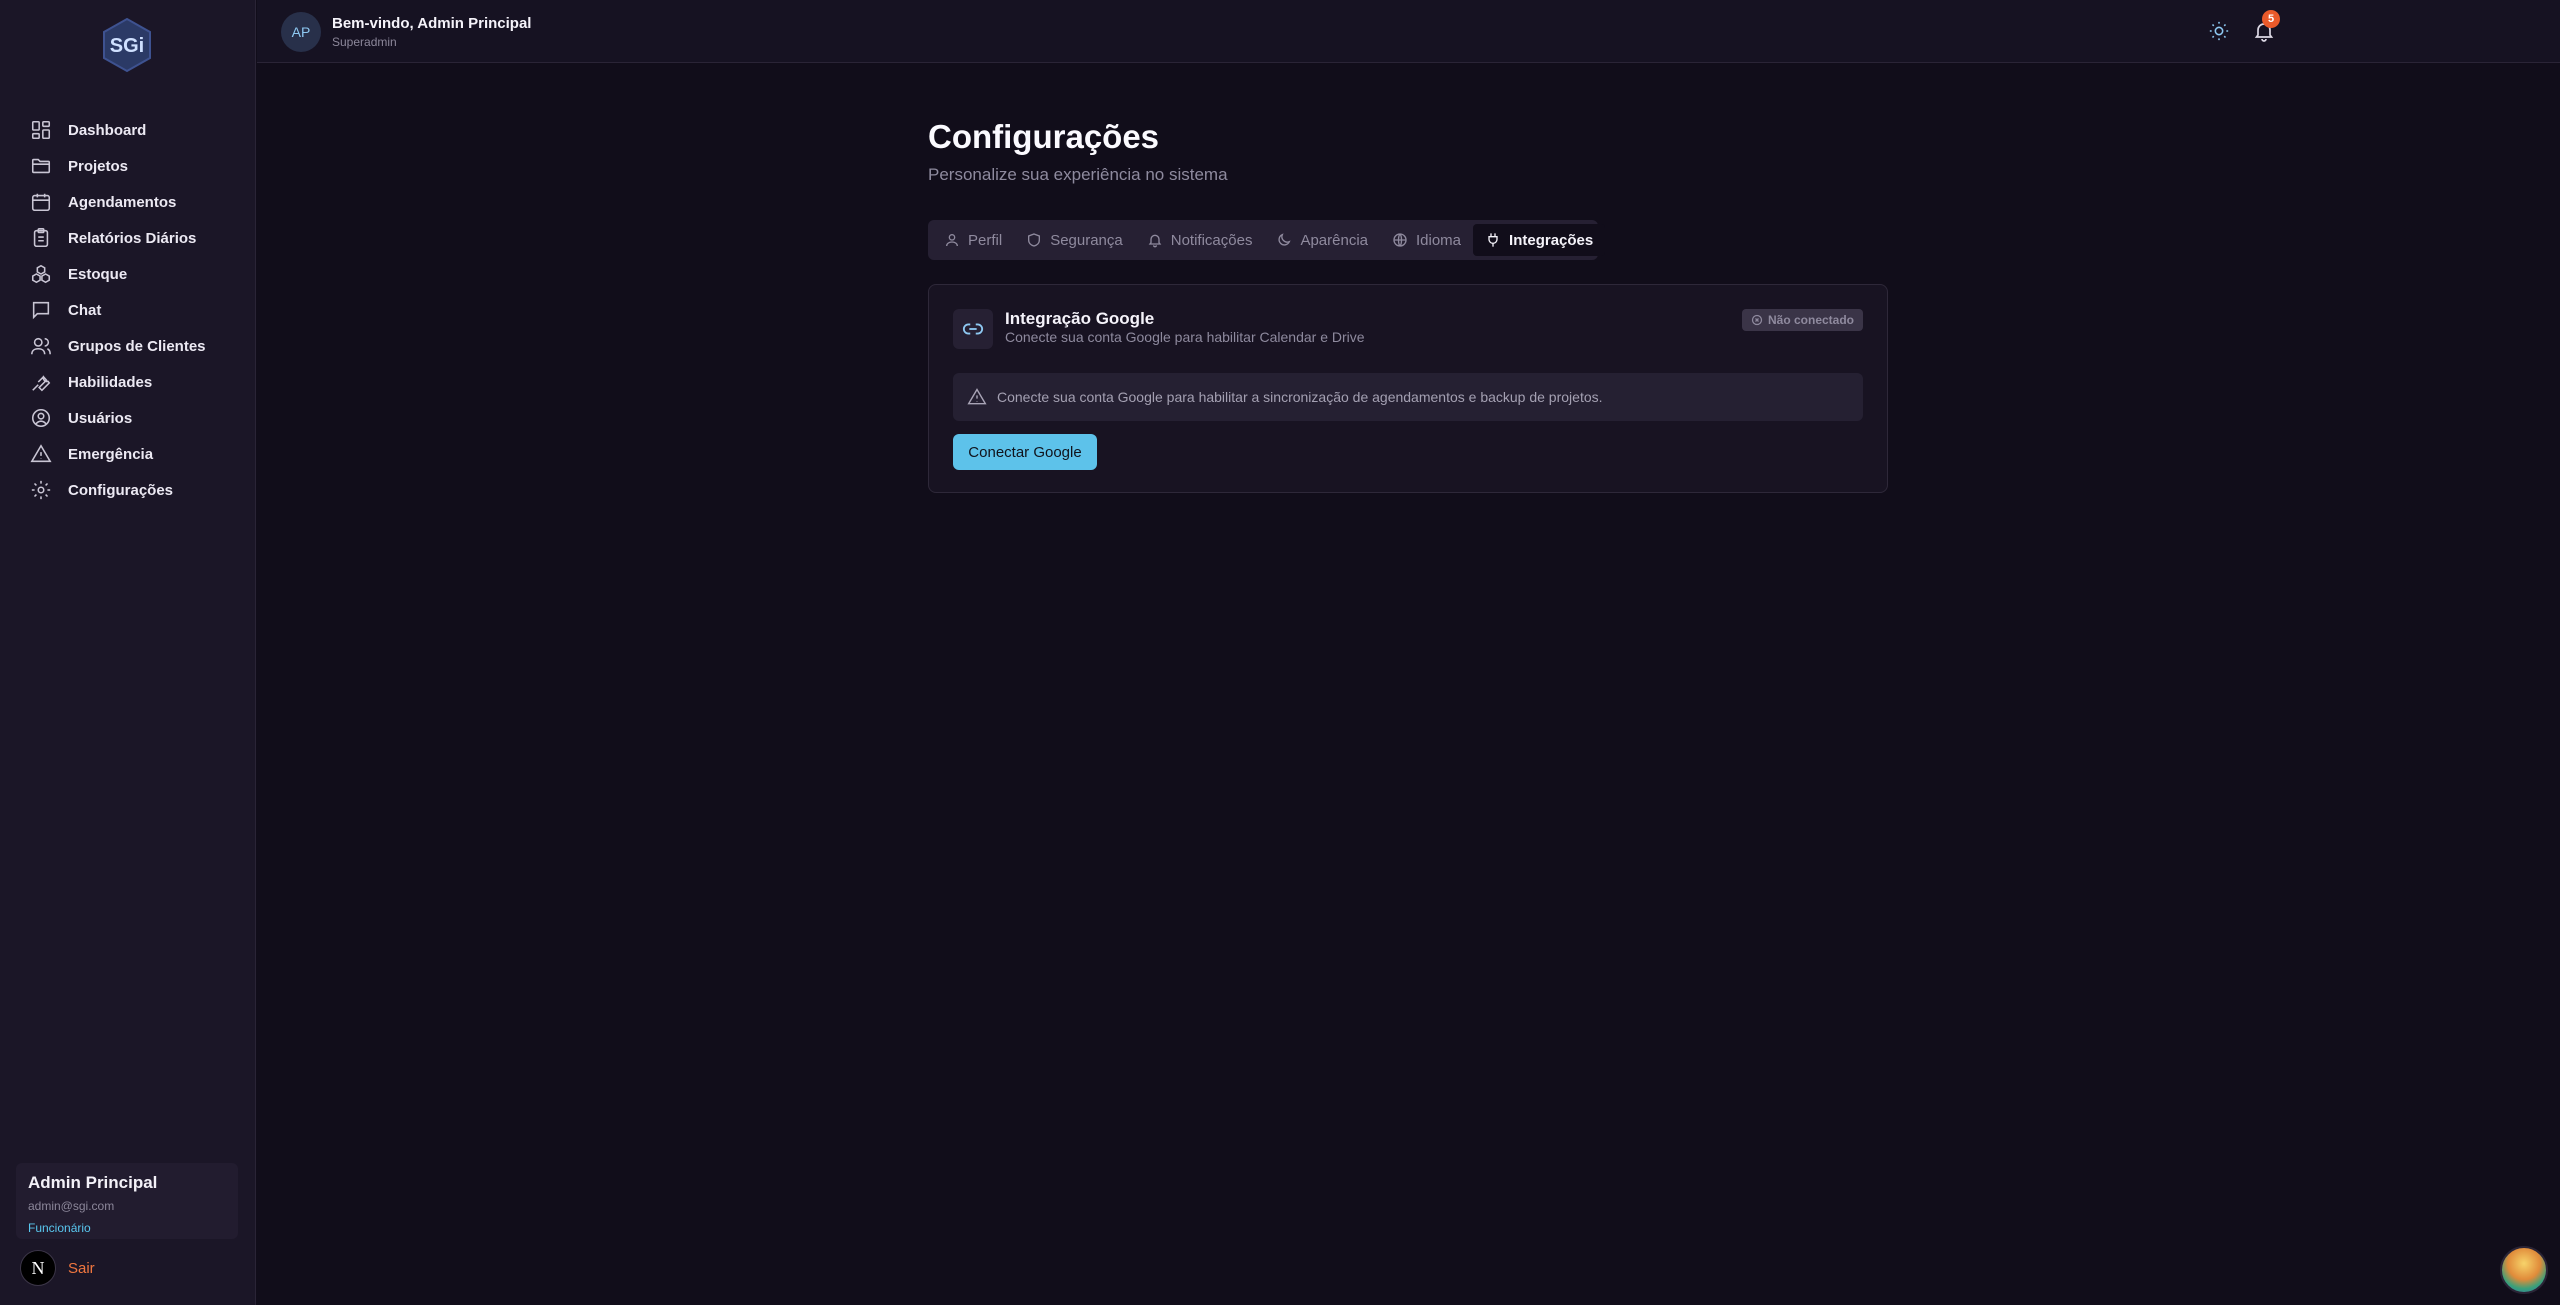  Describe the element at coordinates (1211, 240) in the screenshot. I see `tab-label: Notificações` at that location.